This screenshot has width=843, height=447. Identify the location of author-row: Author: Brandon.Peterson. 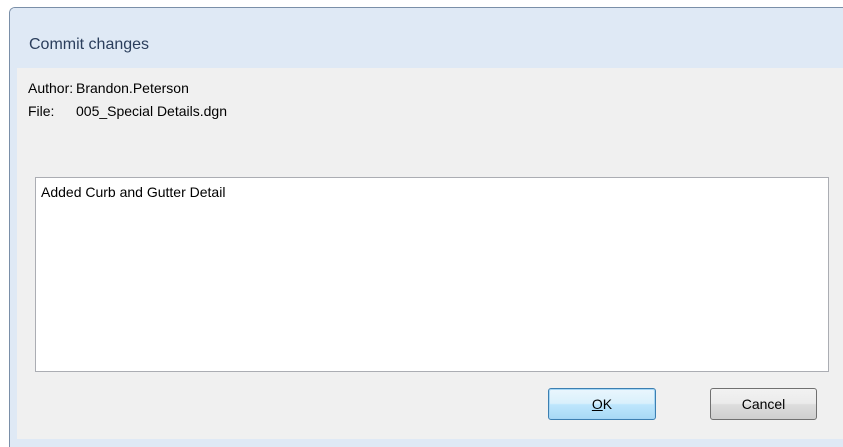
(108, 88).